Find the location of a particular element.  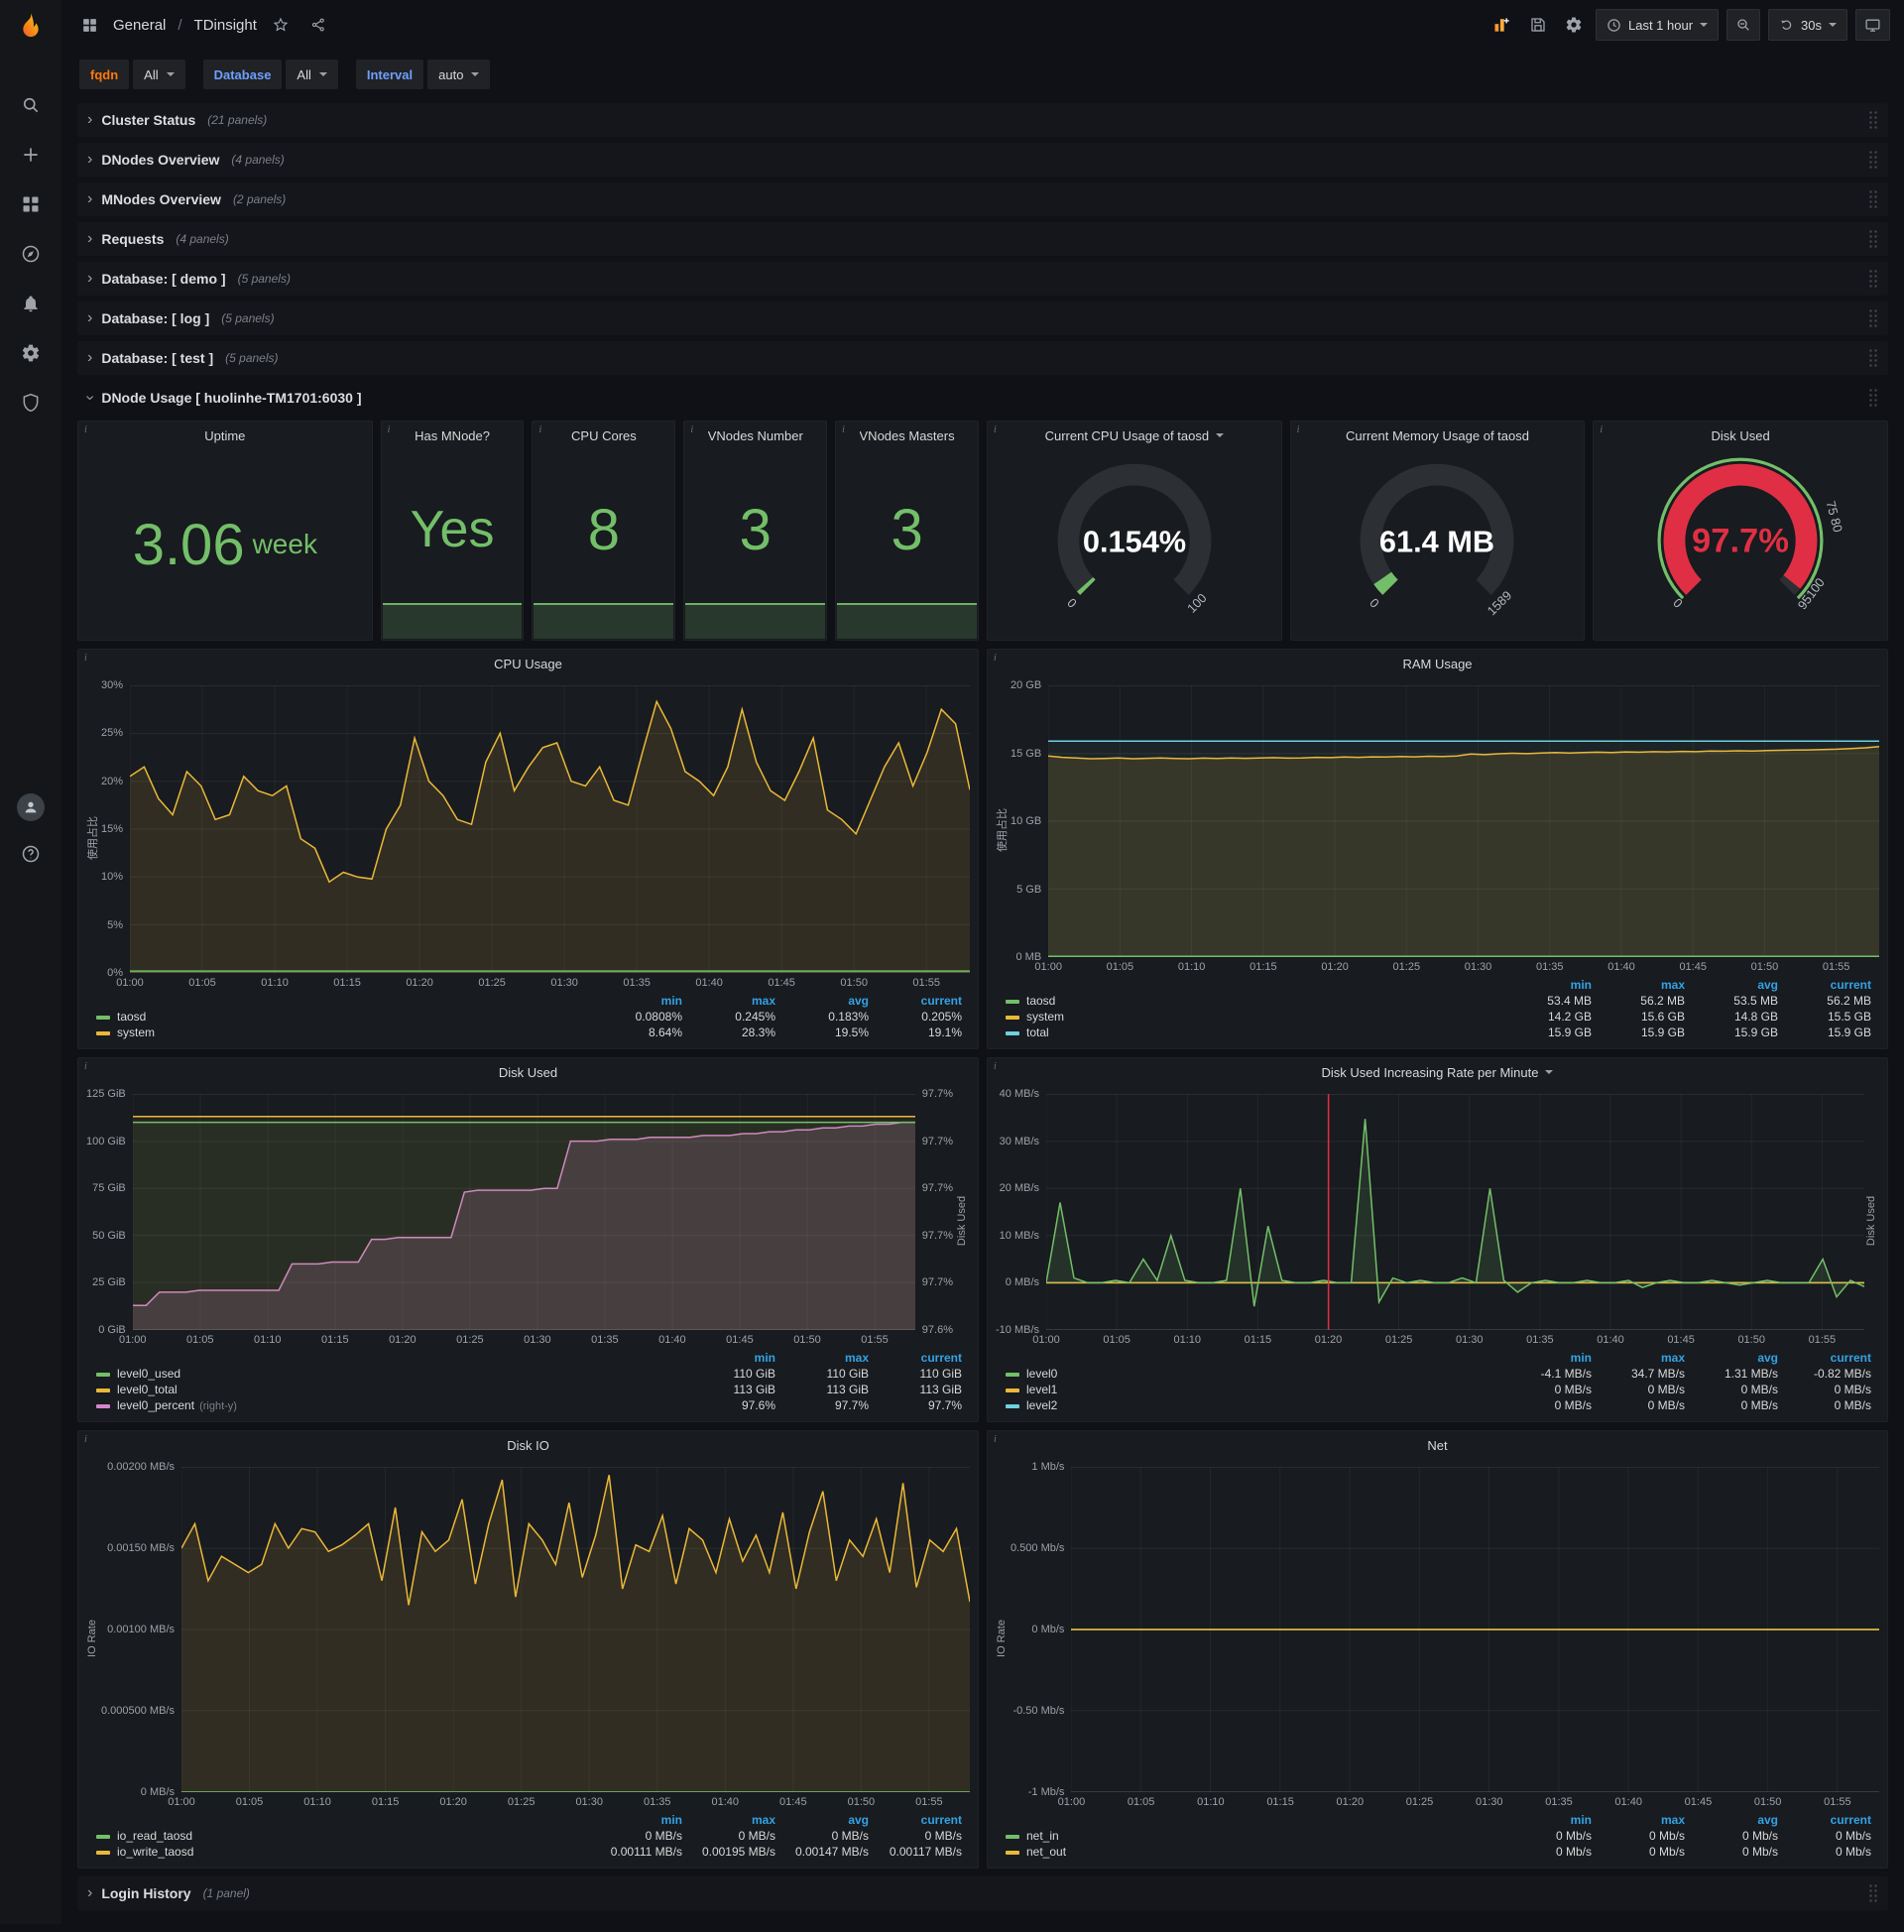

row-cluster-status: › Cluster Status (21 panels) is located at coordinates (982, 120).